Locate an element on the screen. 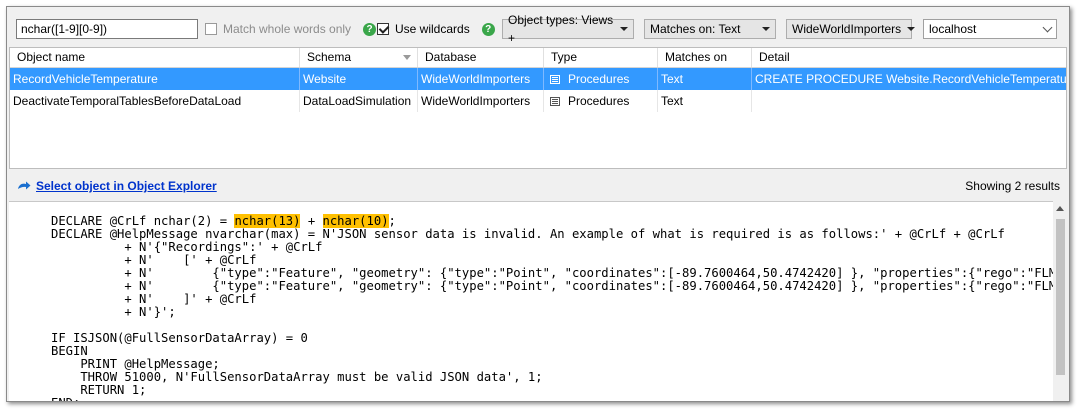 The width and height of the screenshot is (1079, 412). match-whole-words-label: Match whole words only is located at coordinates (287, 29).